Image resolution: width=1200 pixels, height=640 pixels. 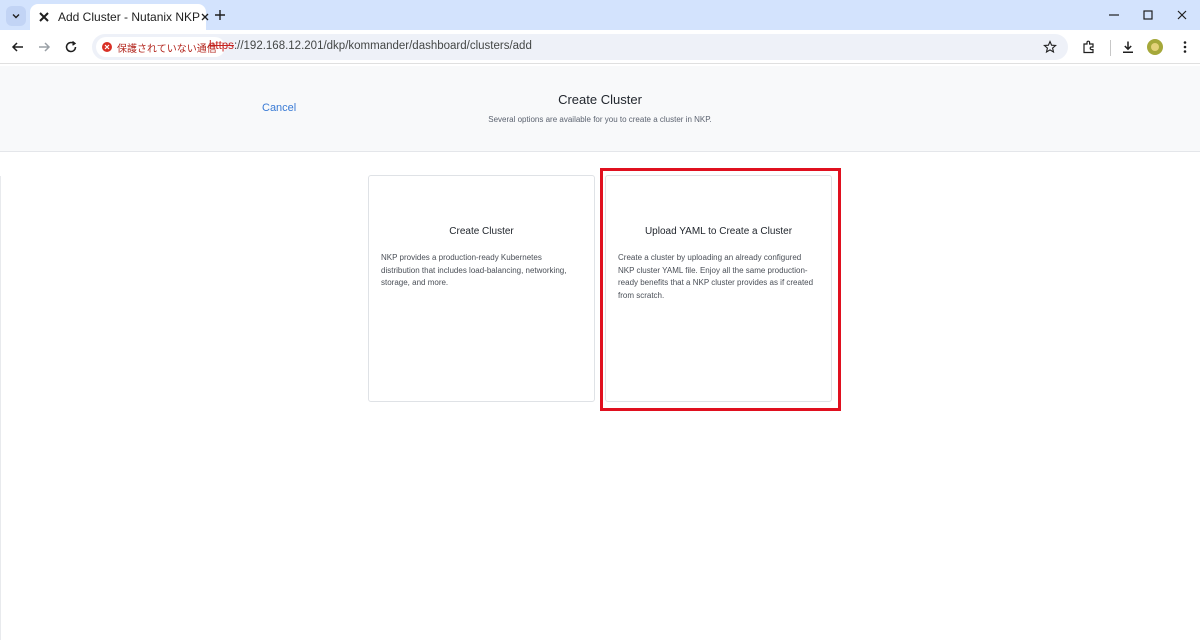 I want to click on back-icon, so click(x=18, y=47).